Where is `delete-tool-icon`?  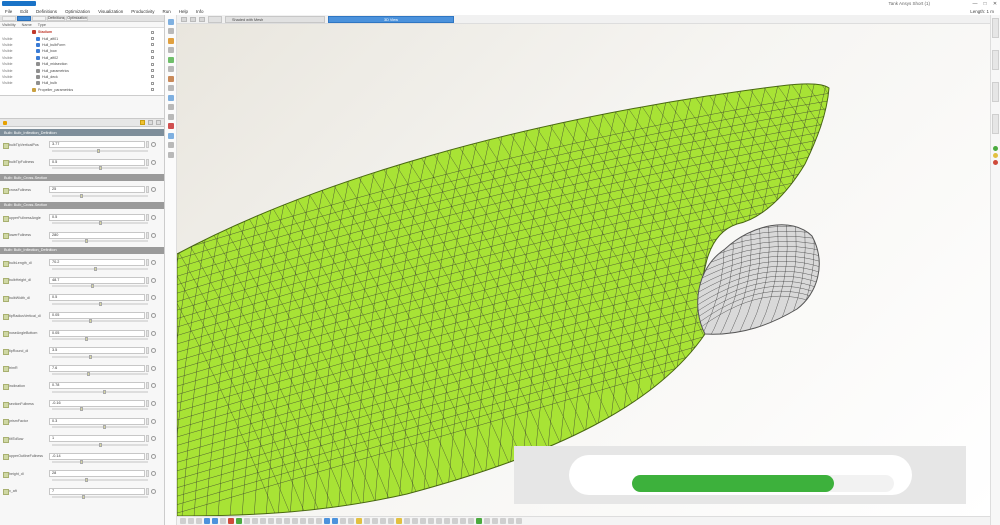 delete-tool-icon is located at coordinates (171, 126).